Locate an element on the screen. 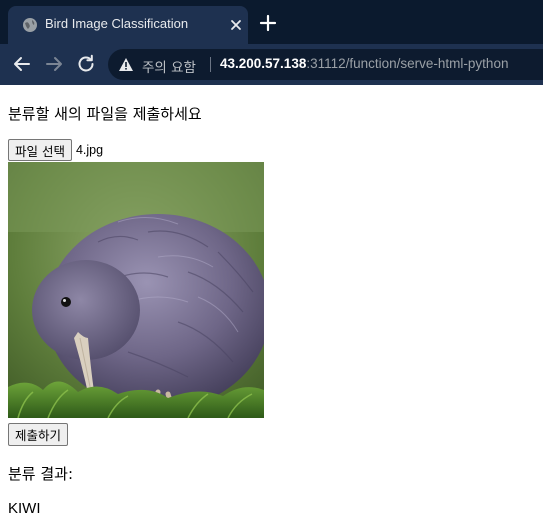 The width and height of the screenshot is (543, 529). tab-strip: Bird Image Classification is located at coordinates (271, 22).